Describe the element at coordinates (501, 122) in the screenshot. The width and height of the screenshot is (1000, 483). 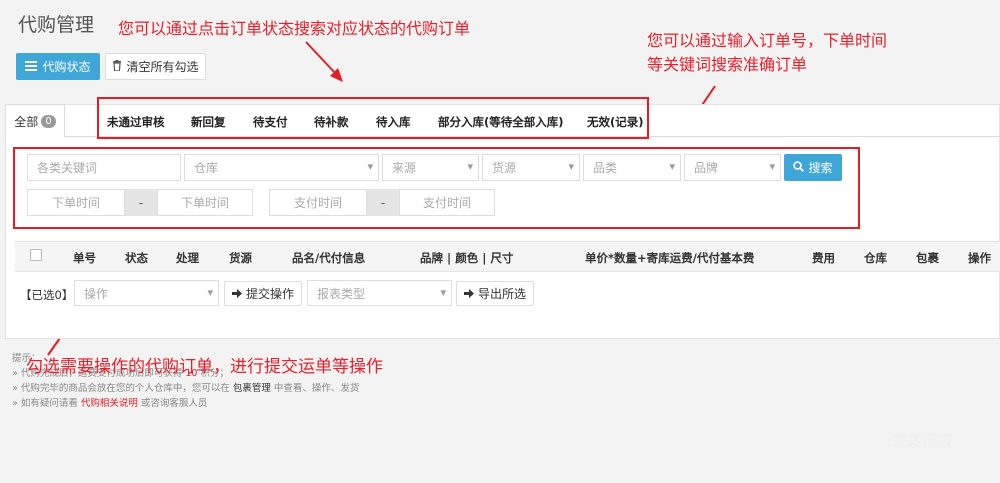
I see `tab-partial-warehouse: 部分入库(等待全部入库)` at that location.